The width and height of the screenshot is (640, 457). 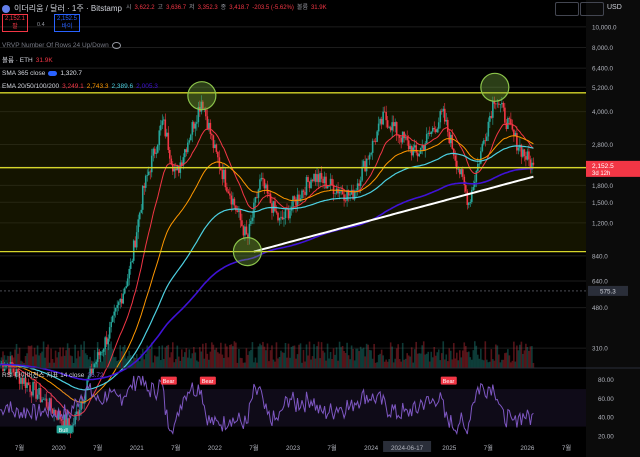 What do you see at coordinates (371, 448) in the screenshot?
I see `x-tick-label: 2024` at bounding box center [371, 448].